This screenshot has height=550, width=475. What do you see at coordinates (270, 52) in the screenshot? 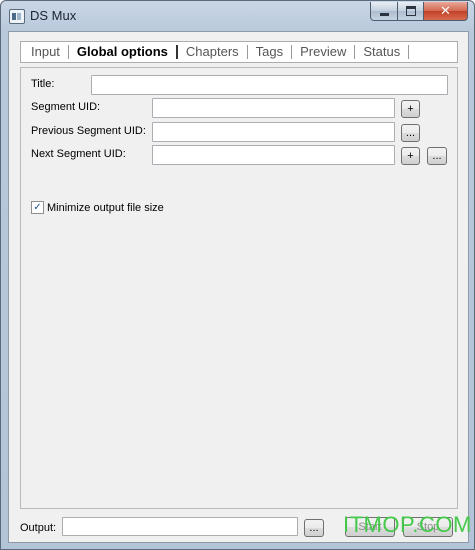
I see `tab-tags: Tags` at bounding box center [270, 52].